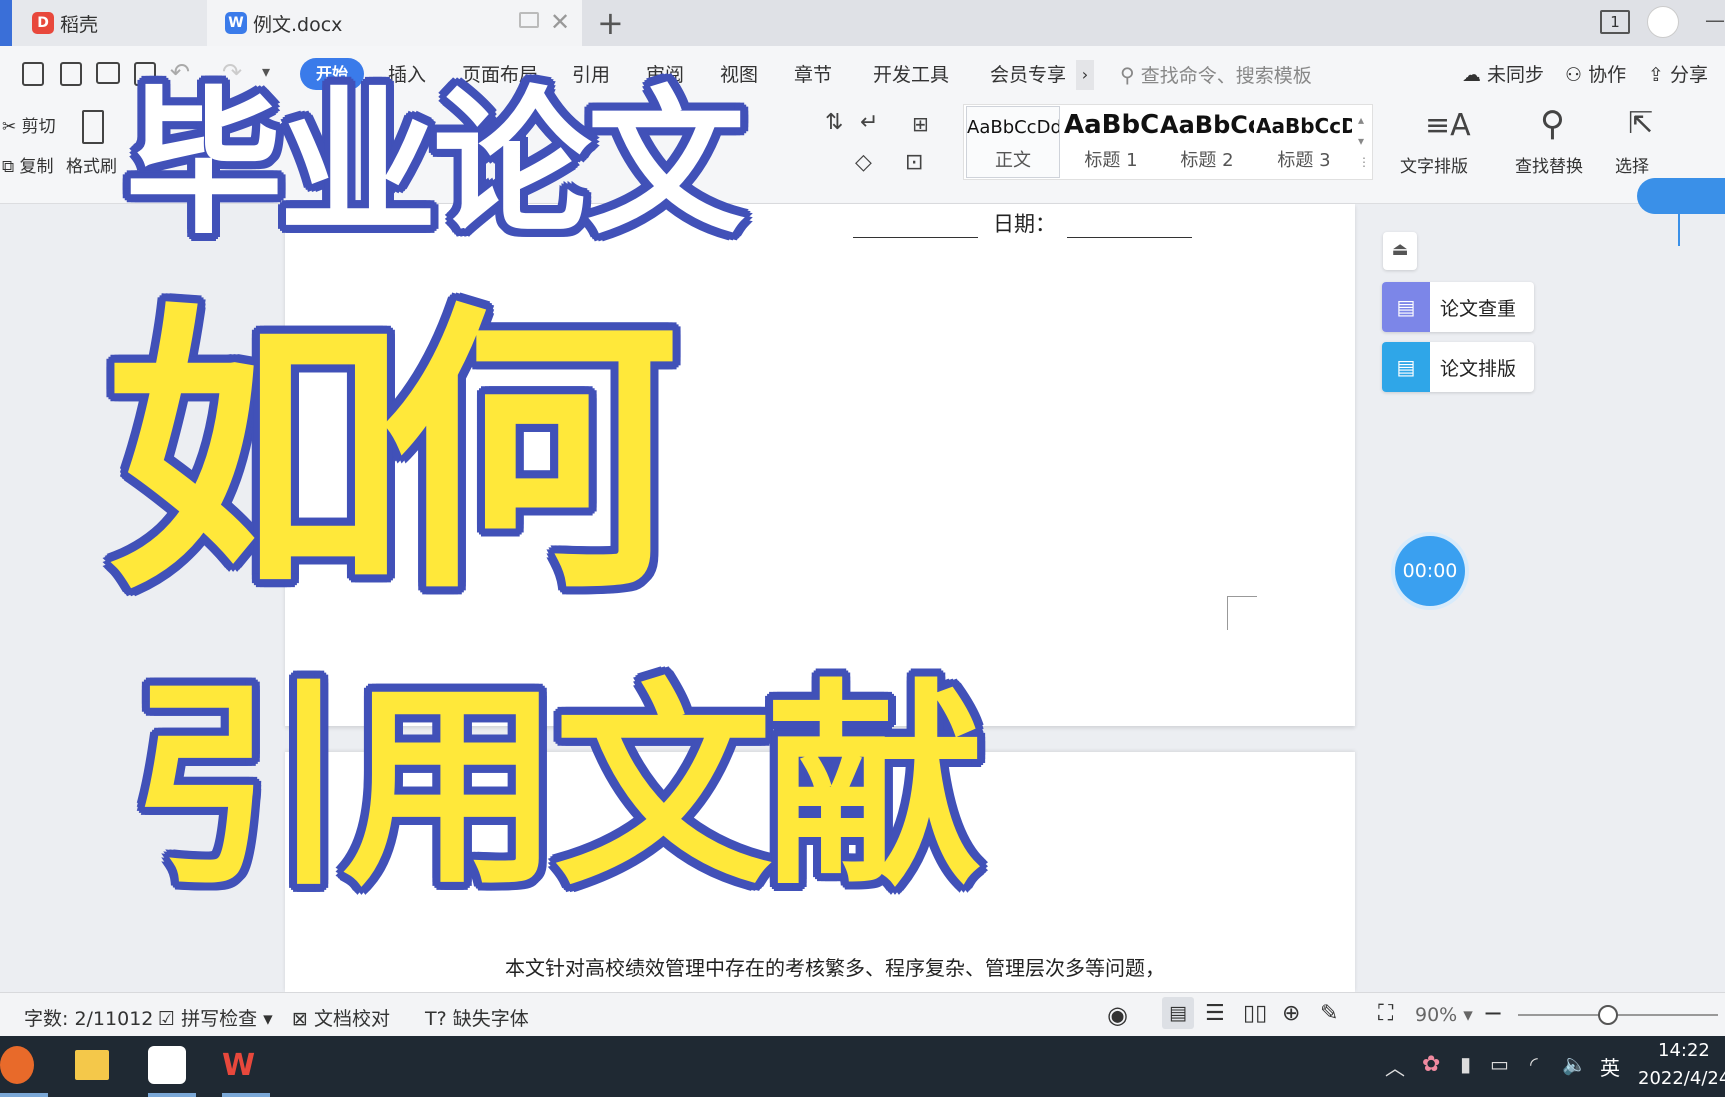  Describe the element at coordinates (1431, 1064) in the screenshot. I see `tray-app-icon: ✿` at that location.